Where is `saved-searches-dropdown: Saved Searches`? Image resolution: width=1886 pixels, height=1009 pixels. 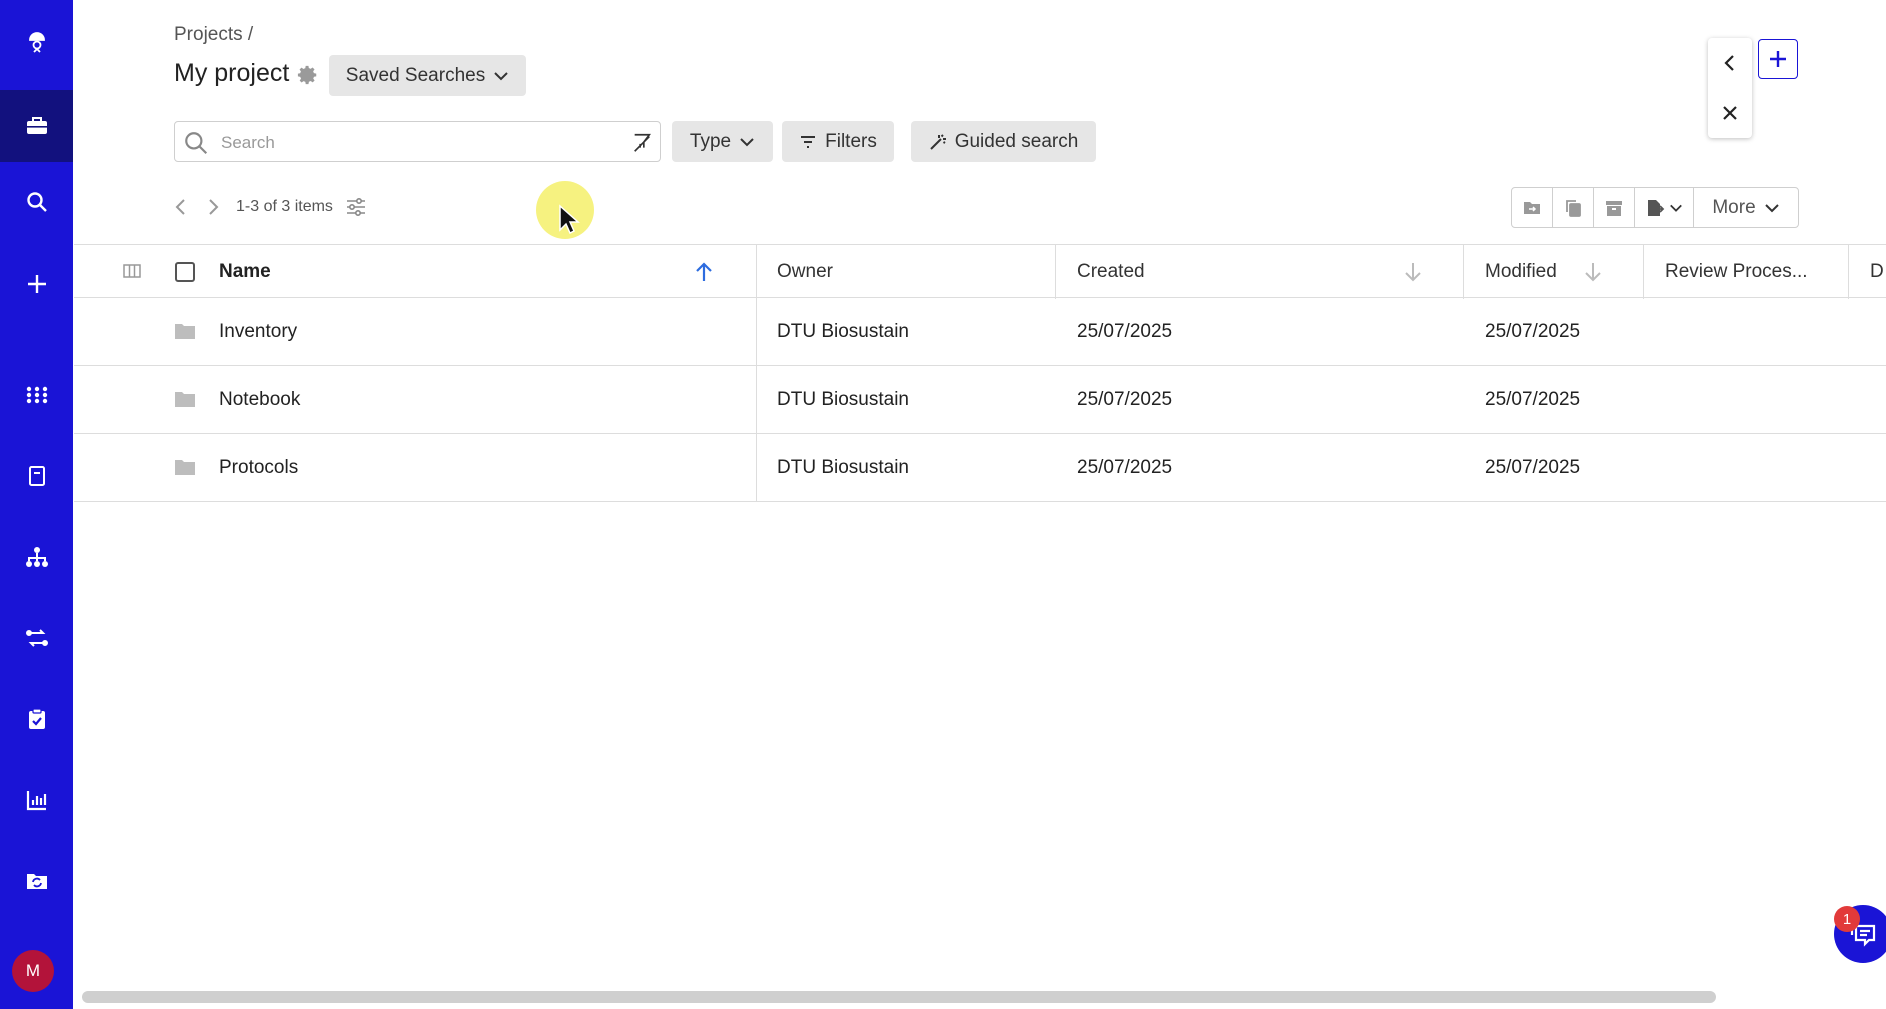
saved-searches-dropdown: Saved Searches is located at coordinates (427, 75).